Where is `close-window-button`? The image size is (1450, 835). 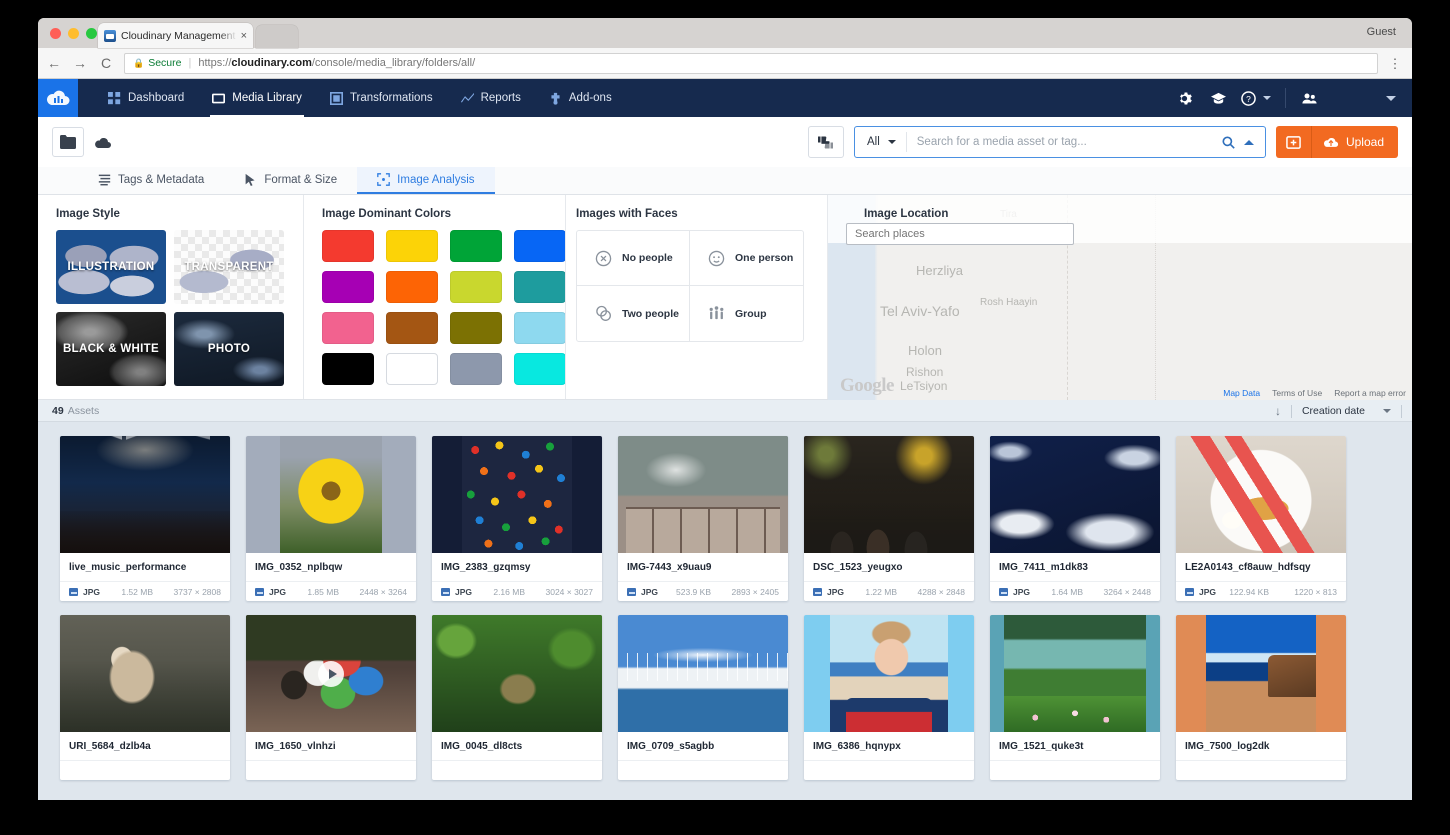 close-window-button is located at coordinates (55, 33).